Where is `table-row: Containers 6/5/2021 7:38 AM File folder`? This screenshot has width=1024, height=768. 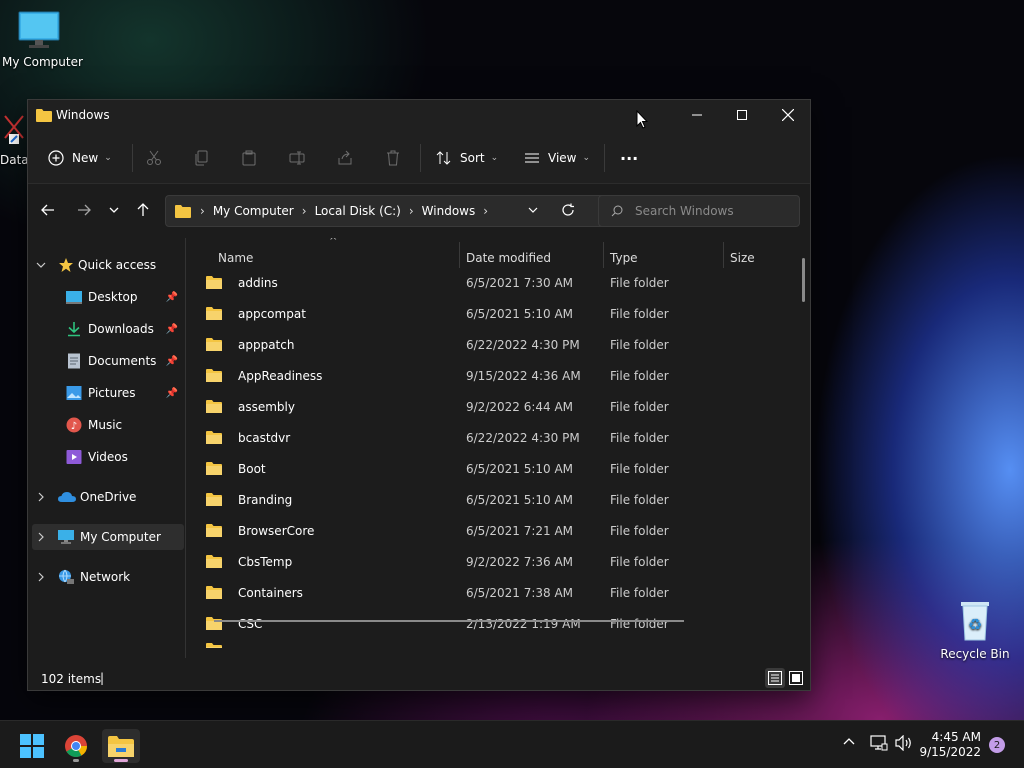 table-row: Containers 6/5/2021 7:38 AM File folder is located at coordinates (495, 593).